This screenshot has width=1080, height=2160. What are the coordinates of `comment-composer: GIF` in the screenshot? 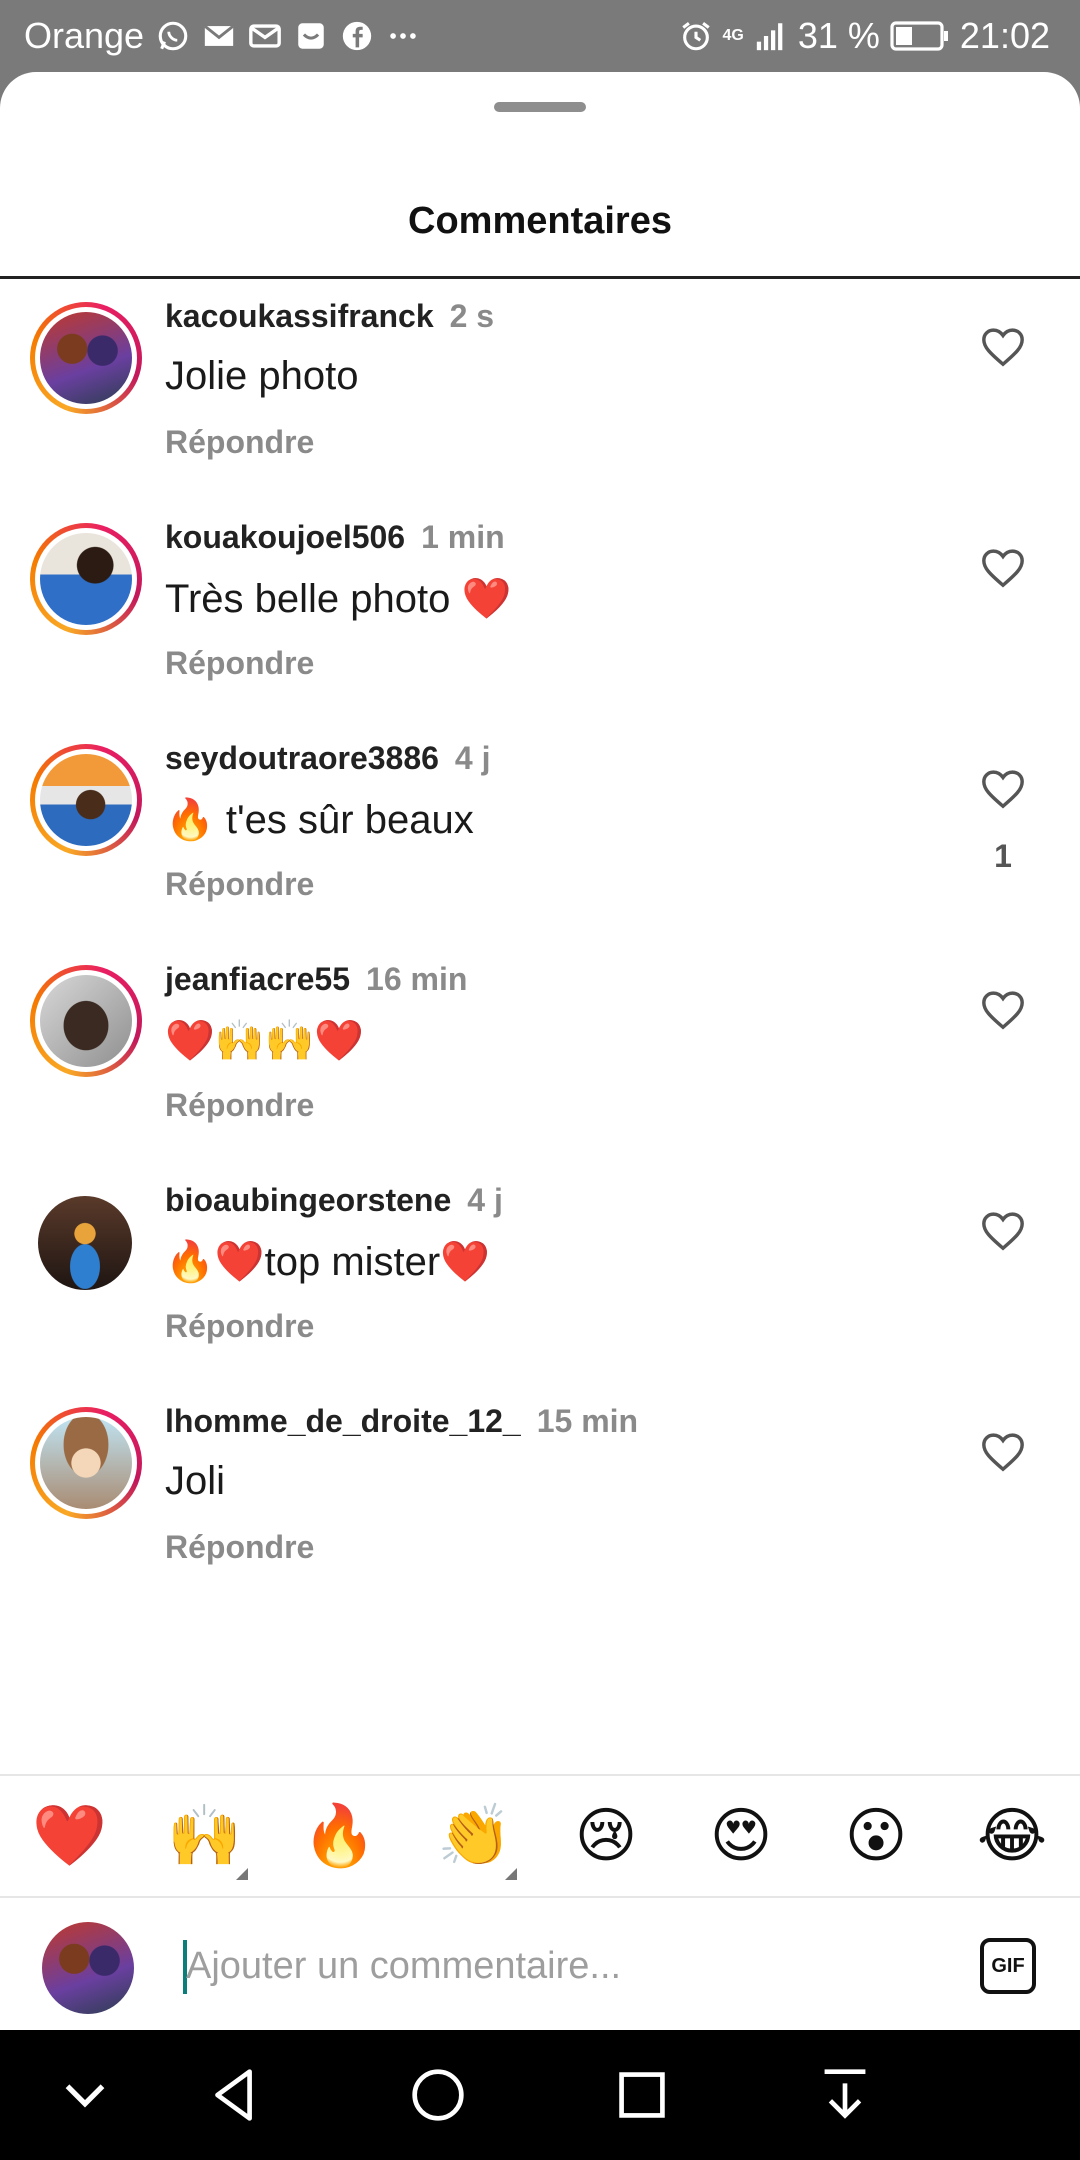 It's located at (540, 1964).